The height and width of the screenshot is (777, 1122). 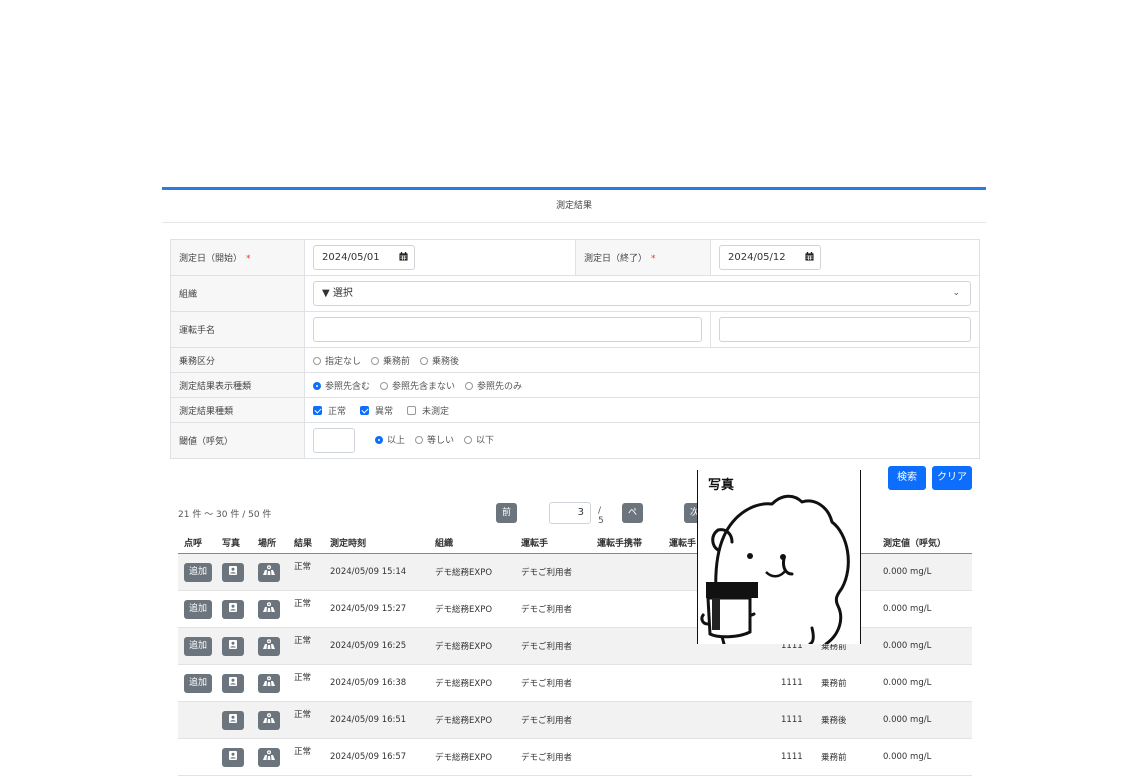 I want to click on threshold-input, so click(x=334, y=440).